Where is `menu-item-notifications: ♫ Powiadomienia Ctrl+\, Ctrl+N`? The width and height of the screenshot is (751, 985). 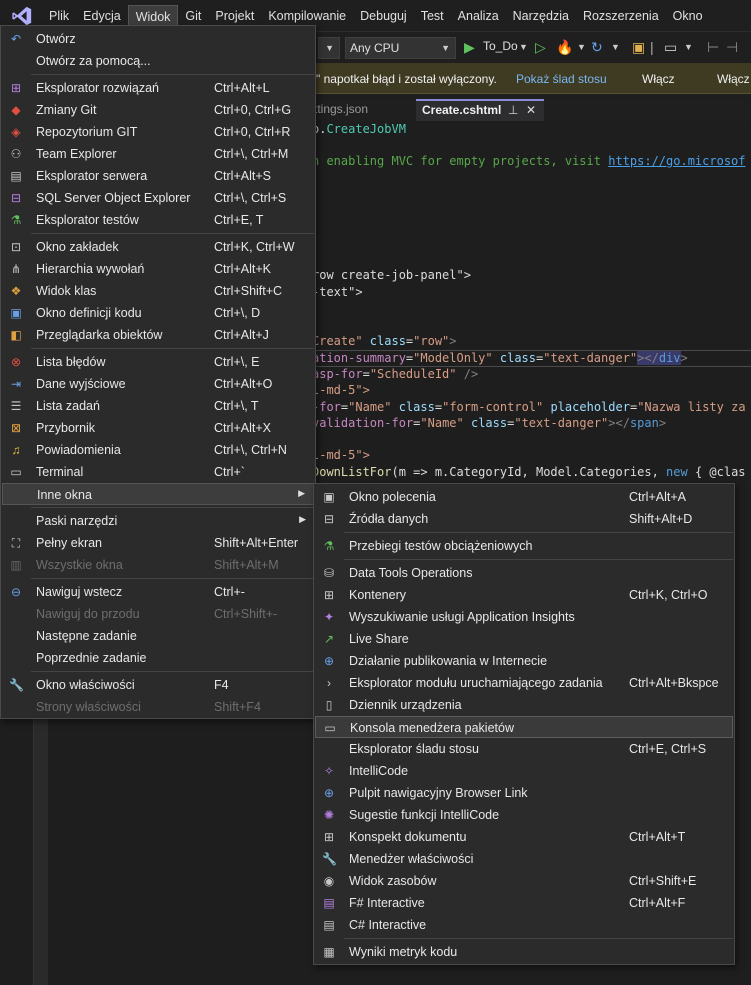 menu-item-notifications: ♫ Powiadomienia Ctrl+\, Ctrl+N is located at coordinates (158, 450).